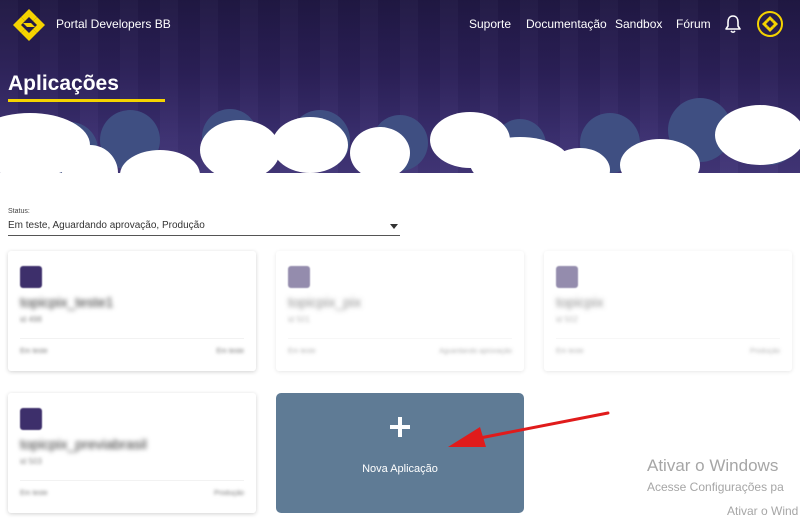 The image size is (800, 519). What do you see at coordinates (67, 302) in the screenshot?
I see `app-name: topicpix_teste1` at bounding box center [67, 302].